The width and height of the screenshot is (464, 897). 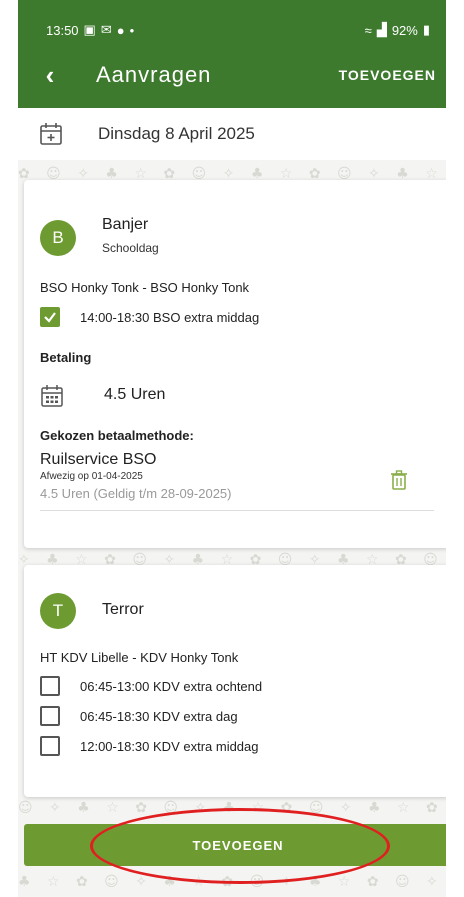 What do you see at coordinates (139, 657) in the screenshot?
I see `location-label: HT KDV Libelle - KDV Honky Tonk` at bounding box center [139, 657].